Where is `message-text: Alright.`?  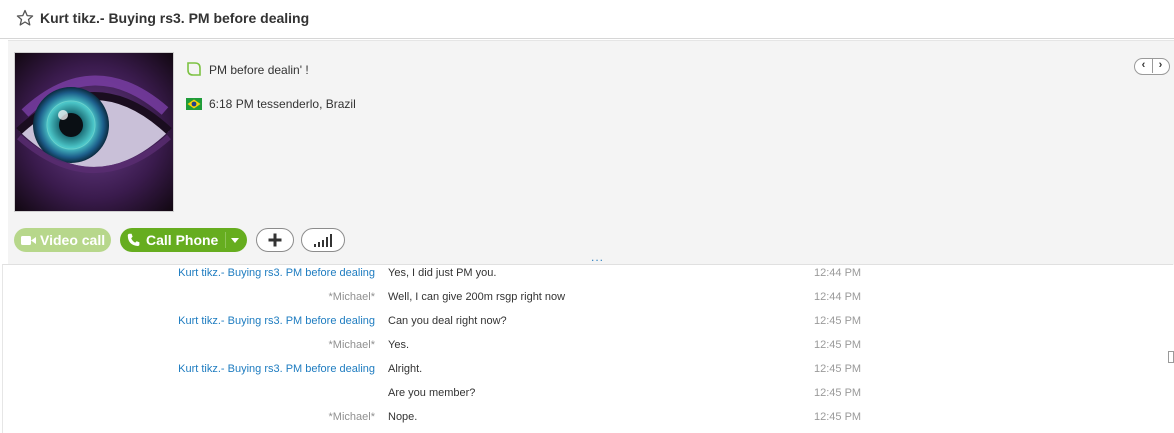
message-text: Alright. is located at coordinates (405, 369).